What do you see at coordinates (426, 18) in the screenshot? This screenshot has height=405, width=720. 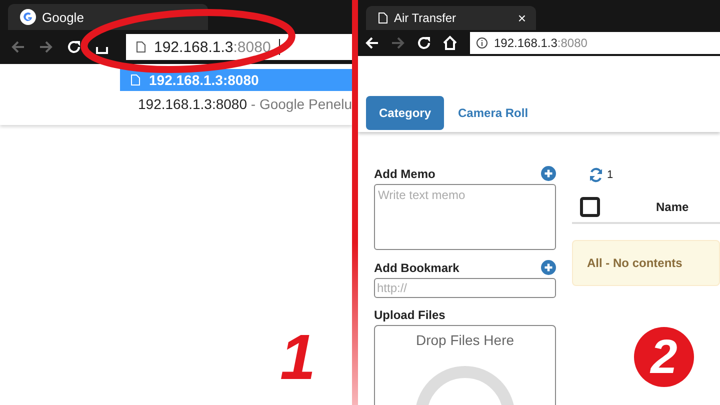 I see `tab-title: Air Transfer` at bounding box center [426, 18].